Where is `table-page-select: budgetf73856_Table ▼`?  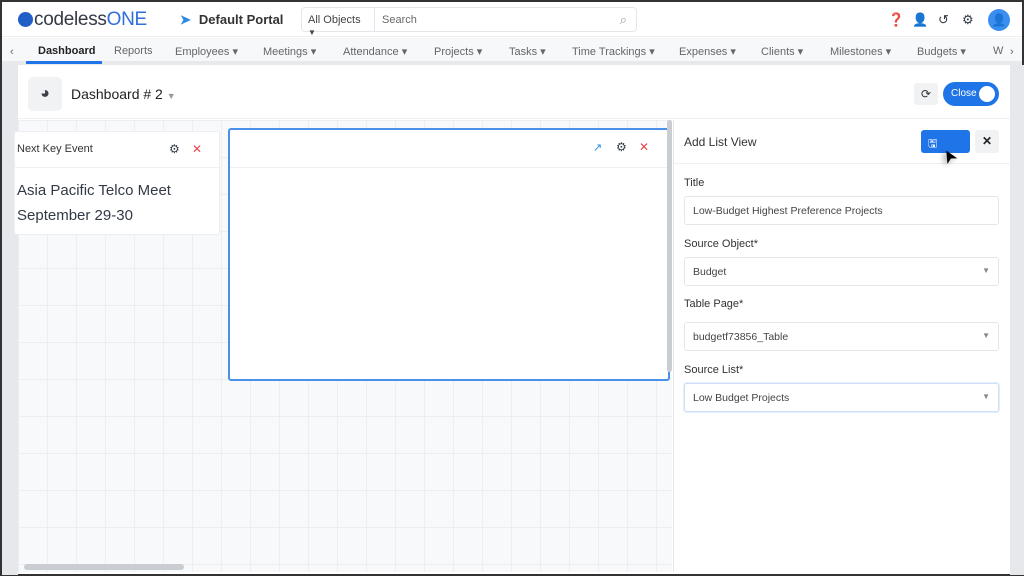
table-page-select: budgetf73856_Table ▼ is located at coordinates (841, 336).